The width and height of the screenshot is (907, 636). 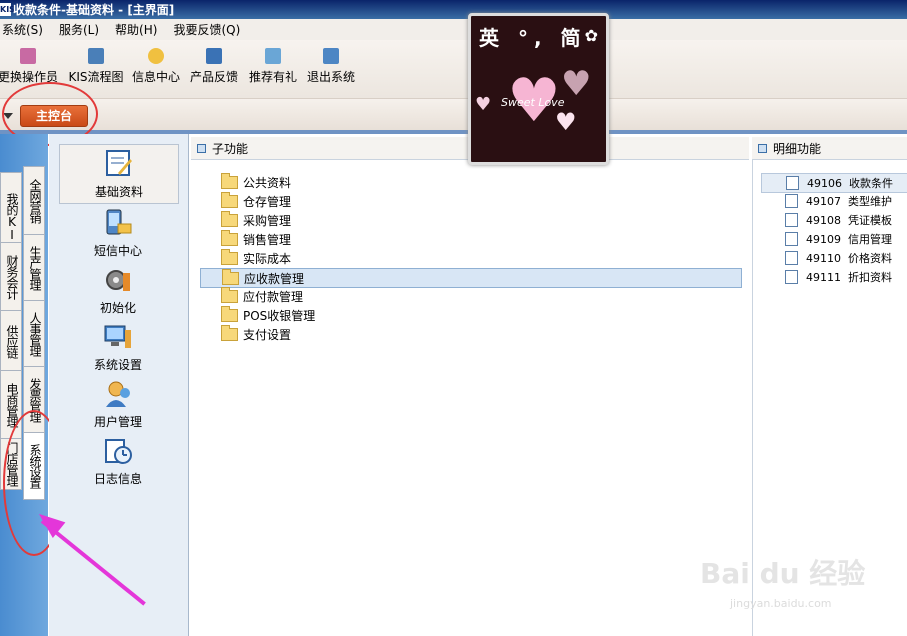 What do you see at coordinates (453, 9) in the screenshot?
I see `title-bar: KIS 收款条件-基础资料 - [主界面]` at bounding box center [453, 9].